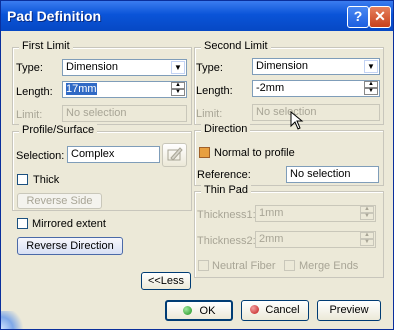  What do you see at coordinates (380, 17) in the screenshot?
I see `close-button: ✕` at bounding box center [380, 17].